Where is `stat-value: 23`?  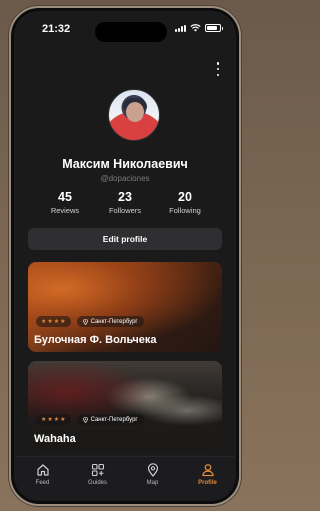
stat-value: 23 is located at coordinates (125, 197).